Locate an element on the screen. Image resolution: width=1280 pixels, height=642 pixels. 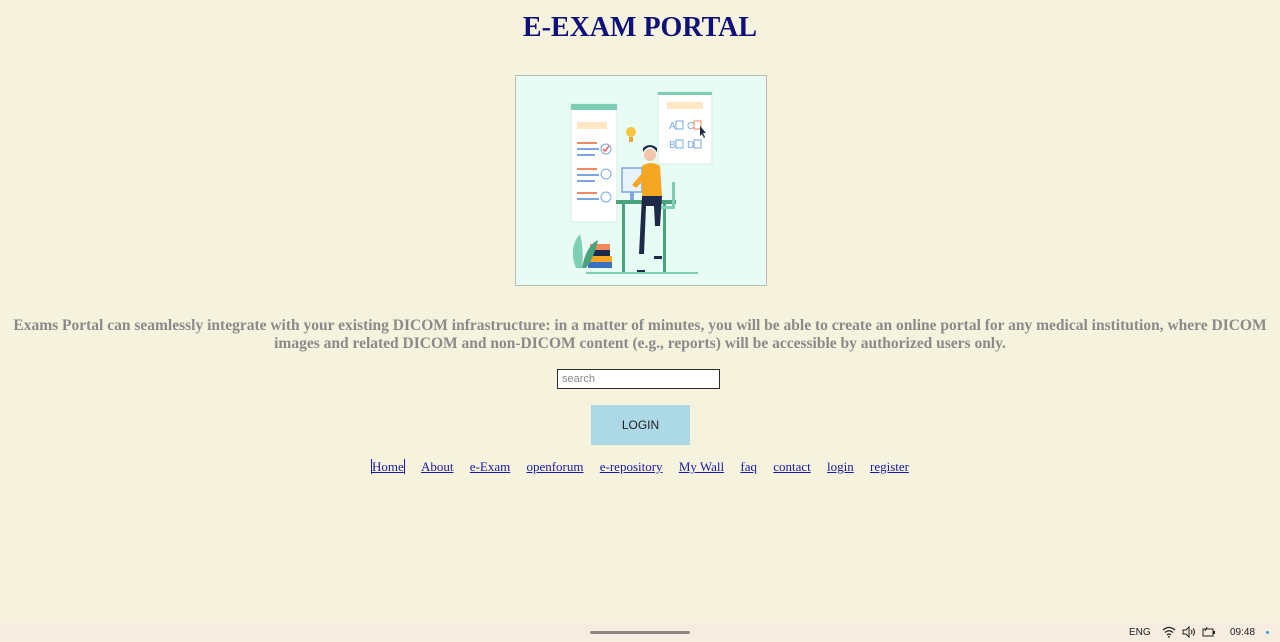
volume-icon is located at coordinates (1189, 632).